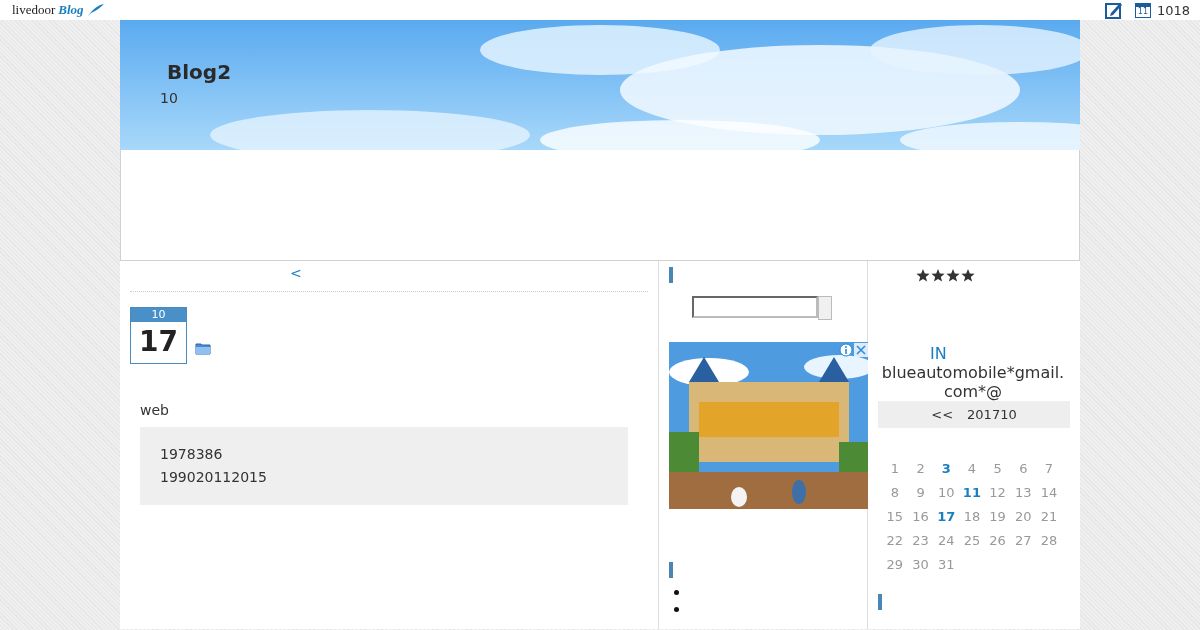  What do you see at coordinates (895, 565) in the screenshot?
I see `calendar-day: 29` at bounding box center [895, 565].